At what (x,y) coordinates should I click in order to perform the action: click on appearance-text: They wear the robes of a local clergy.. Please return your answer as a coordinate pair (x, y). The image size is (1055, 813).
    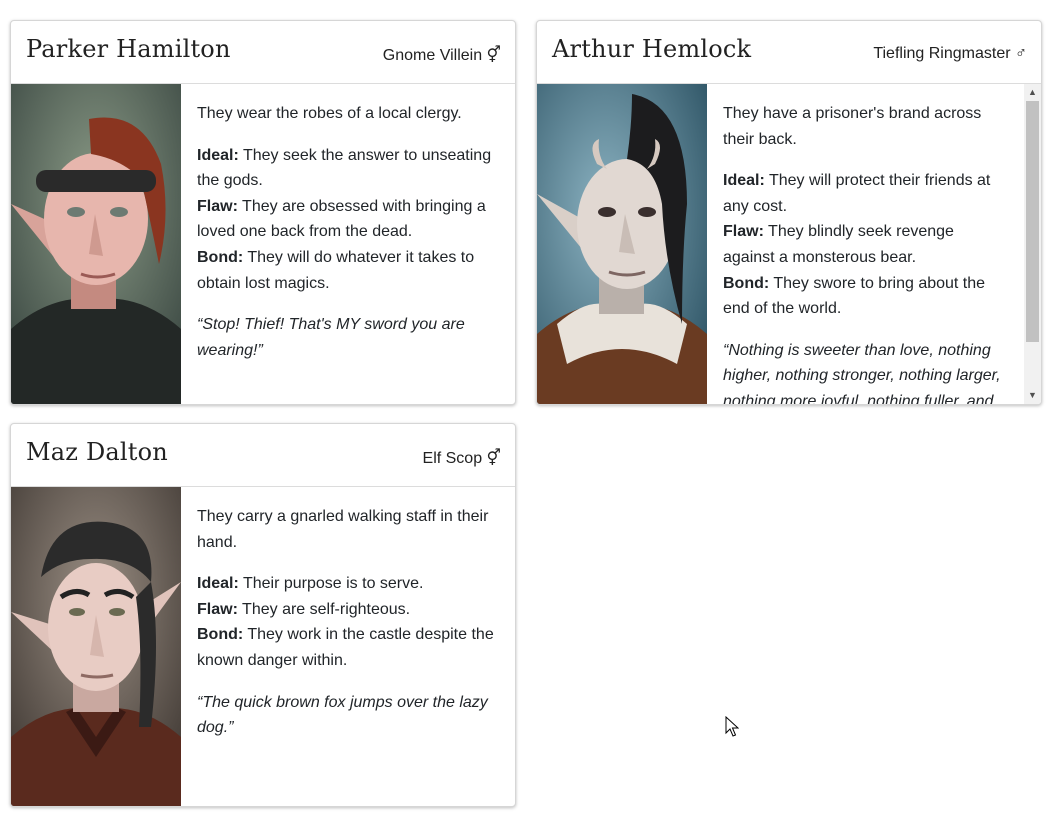
    Looking at the image, I should click on (329, 113).